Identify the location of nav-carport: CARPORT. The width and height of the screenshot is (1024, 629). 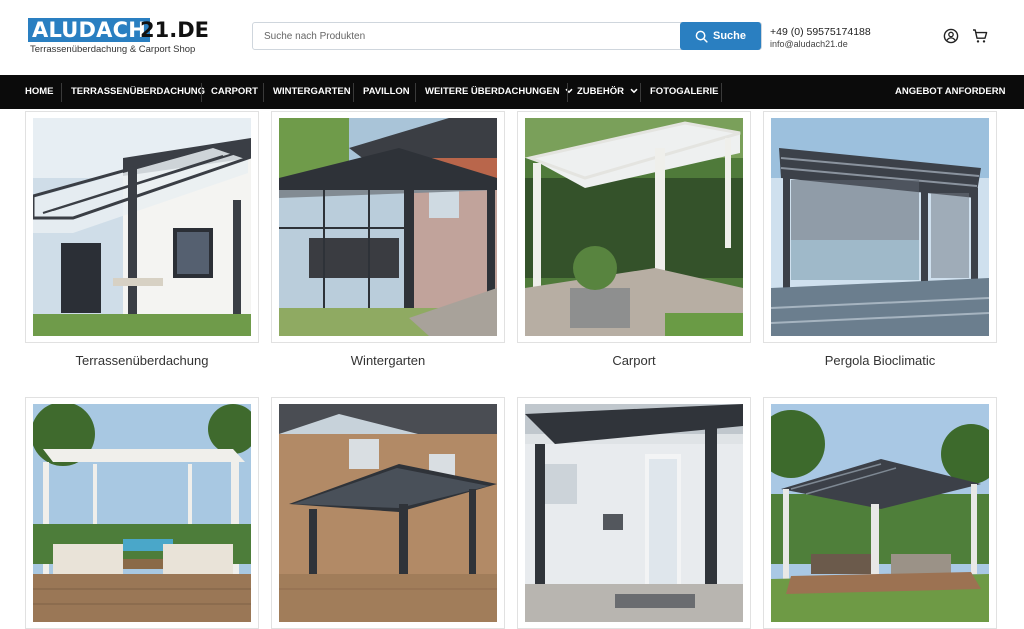
(234, 92).